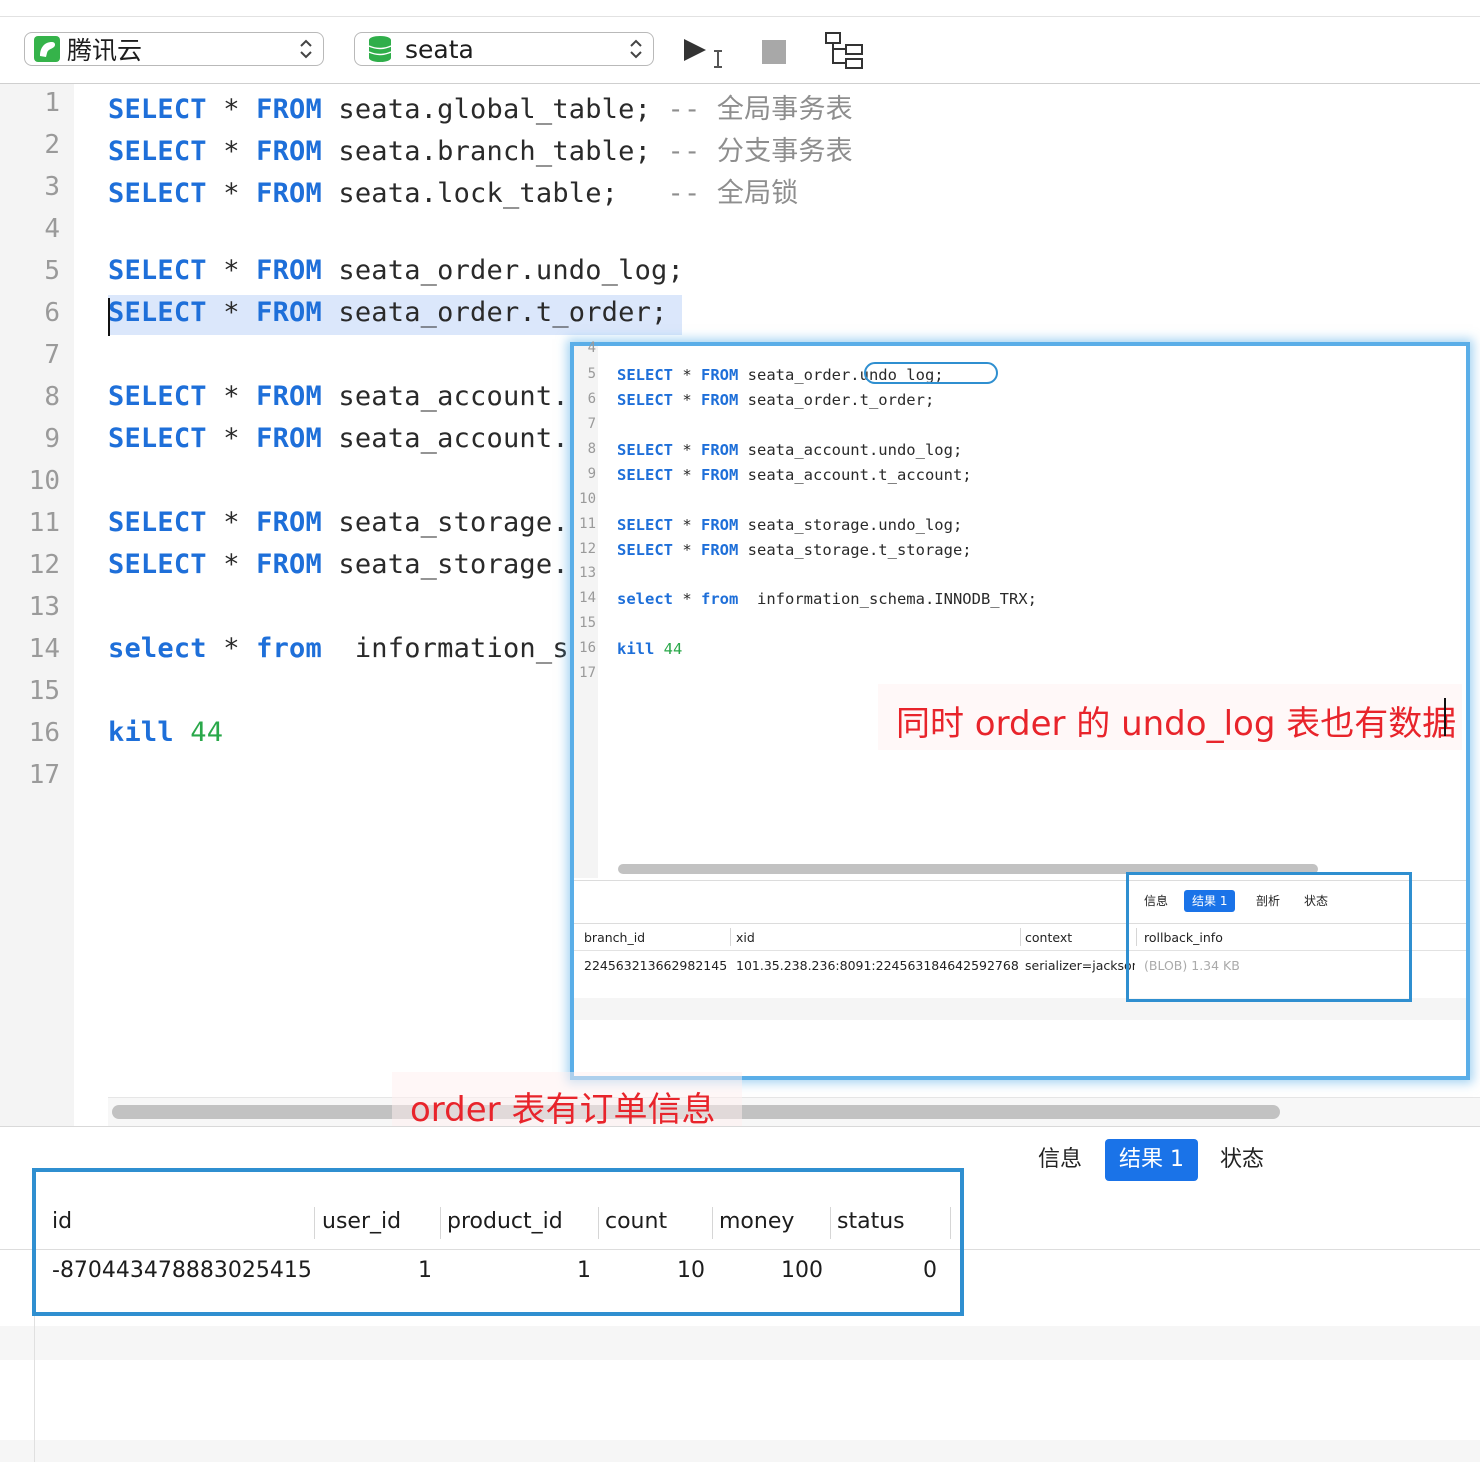 The image size is (1480, 1462). What do you see at coordinates (44, 565) in the screenshot?
I see `line-number: 12` at bounding box center [44, 565].